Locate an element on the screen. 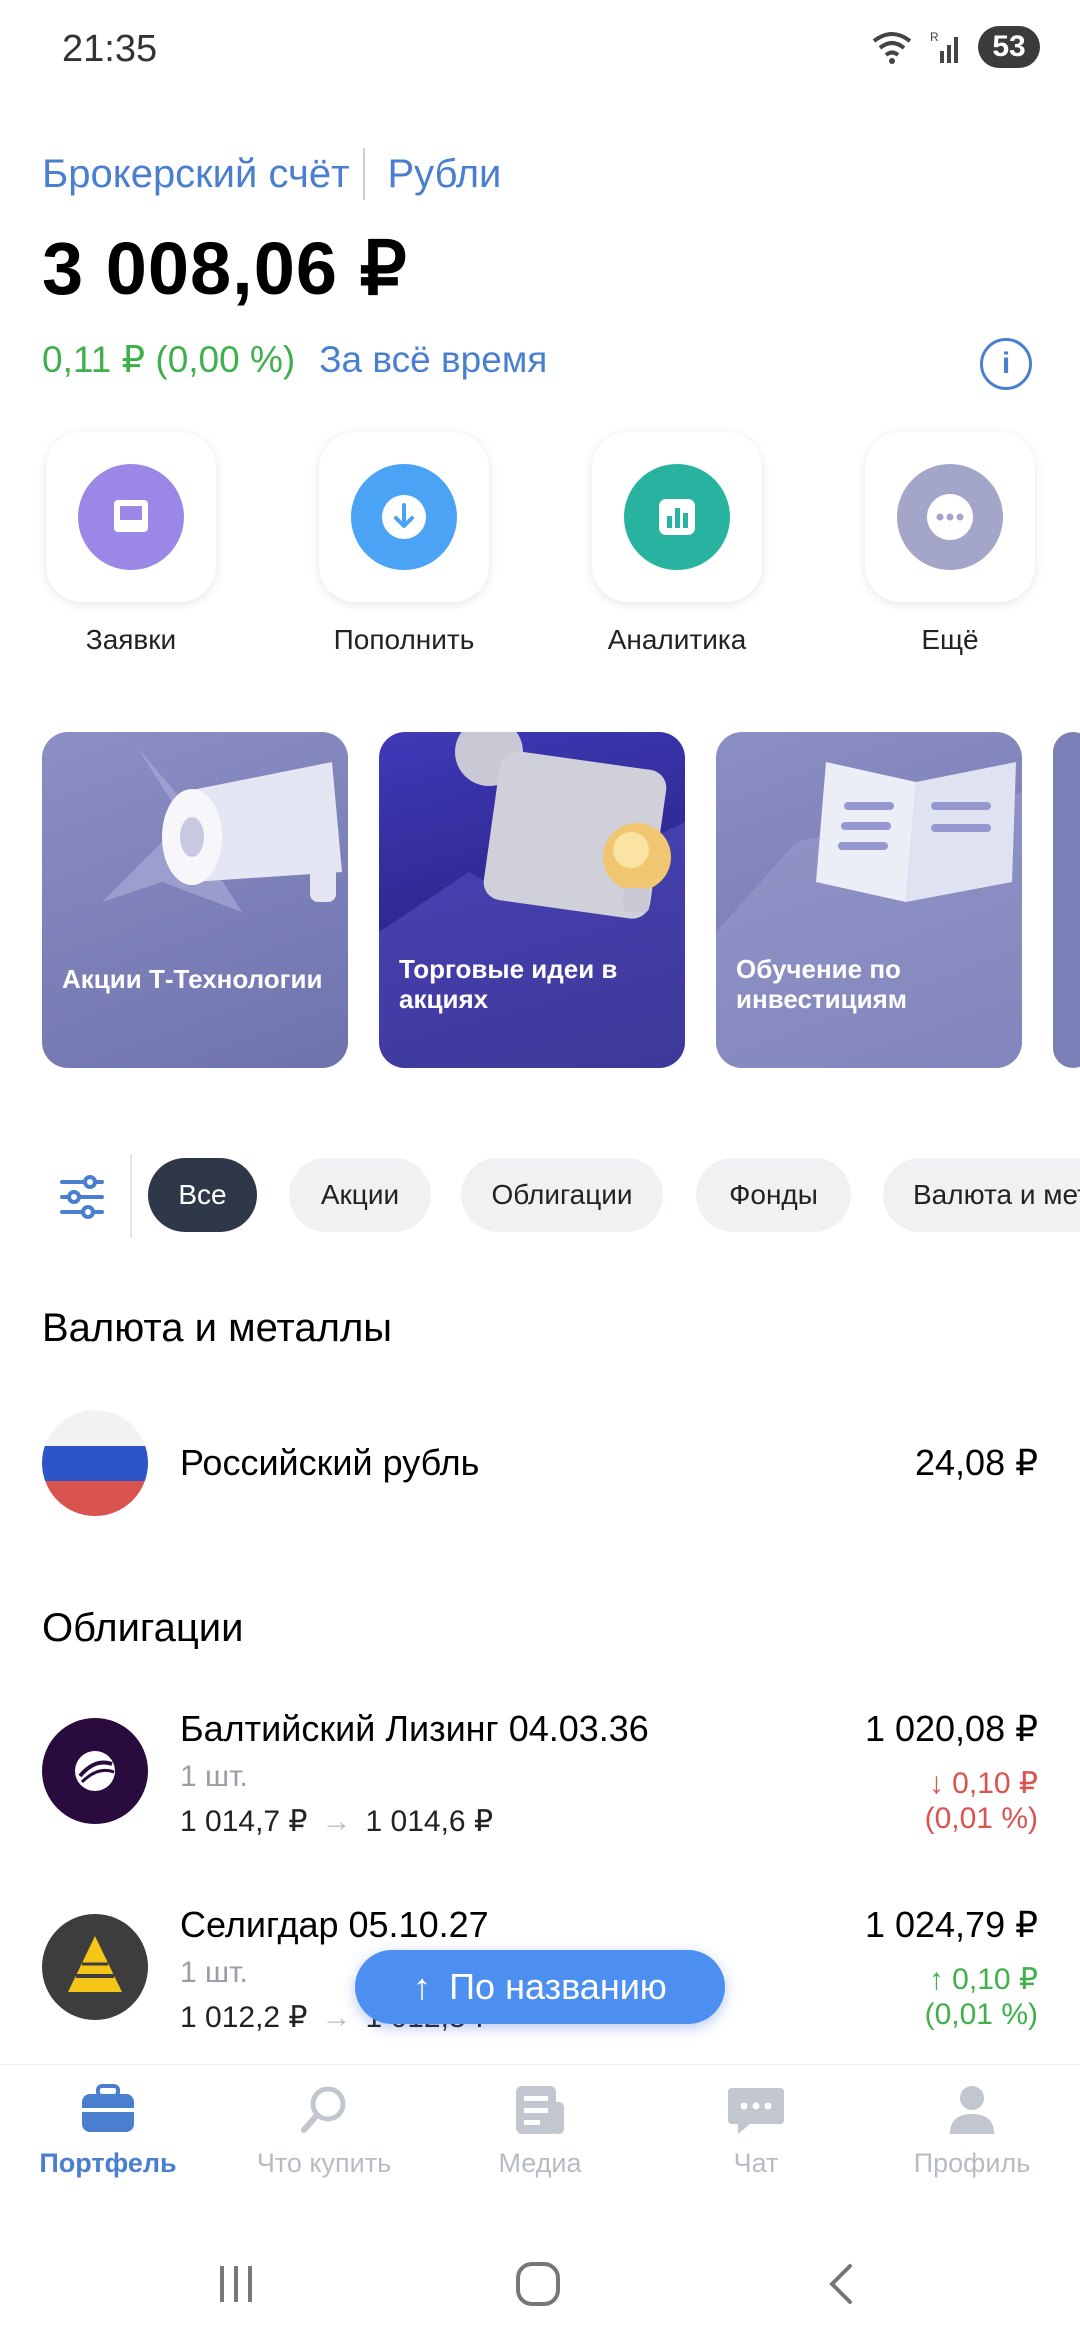  recent-apps-icon is located at coordinates (236, 2284).